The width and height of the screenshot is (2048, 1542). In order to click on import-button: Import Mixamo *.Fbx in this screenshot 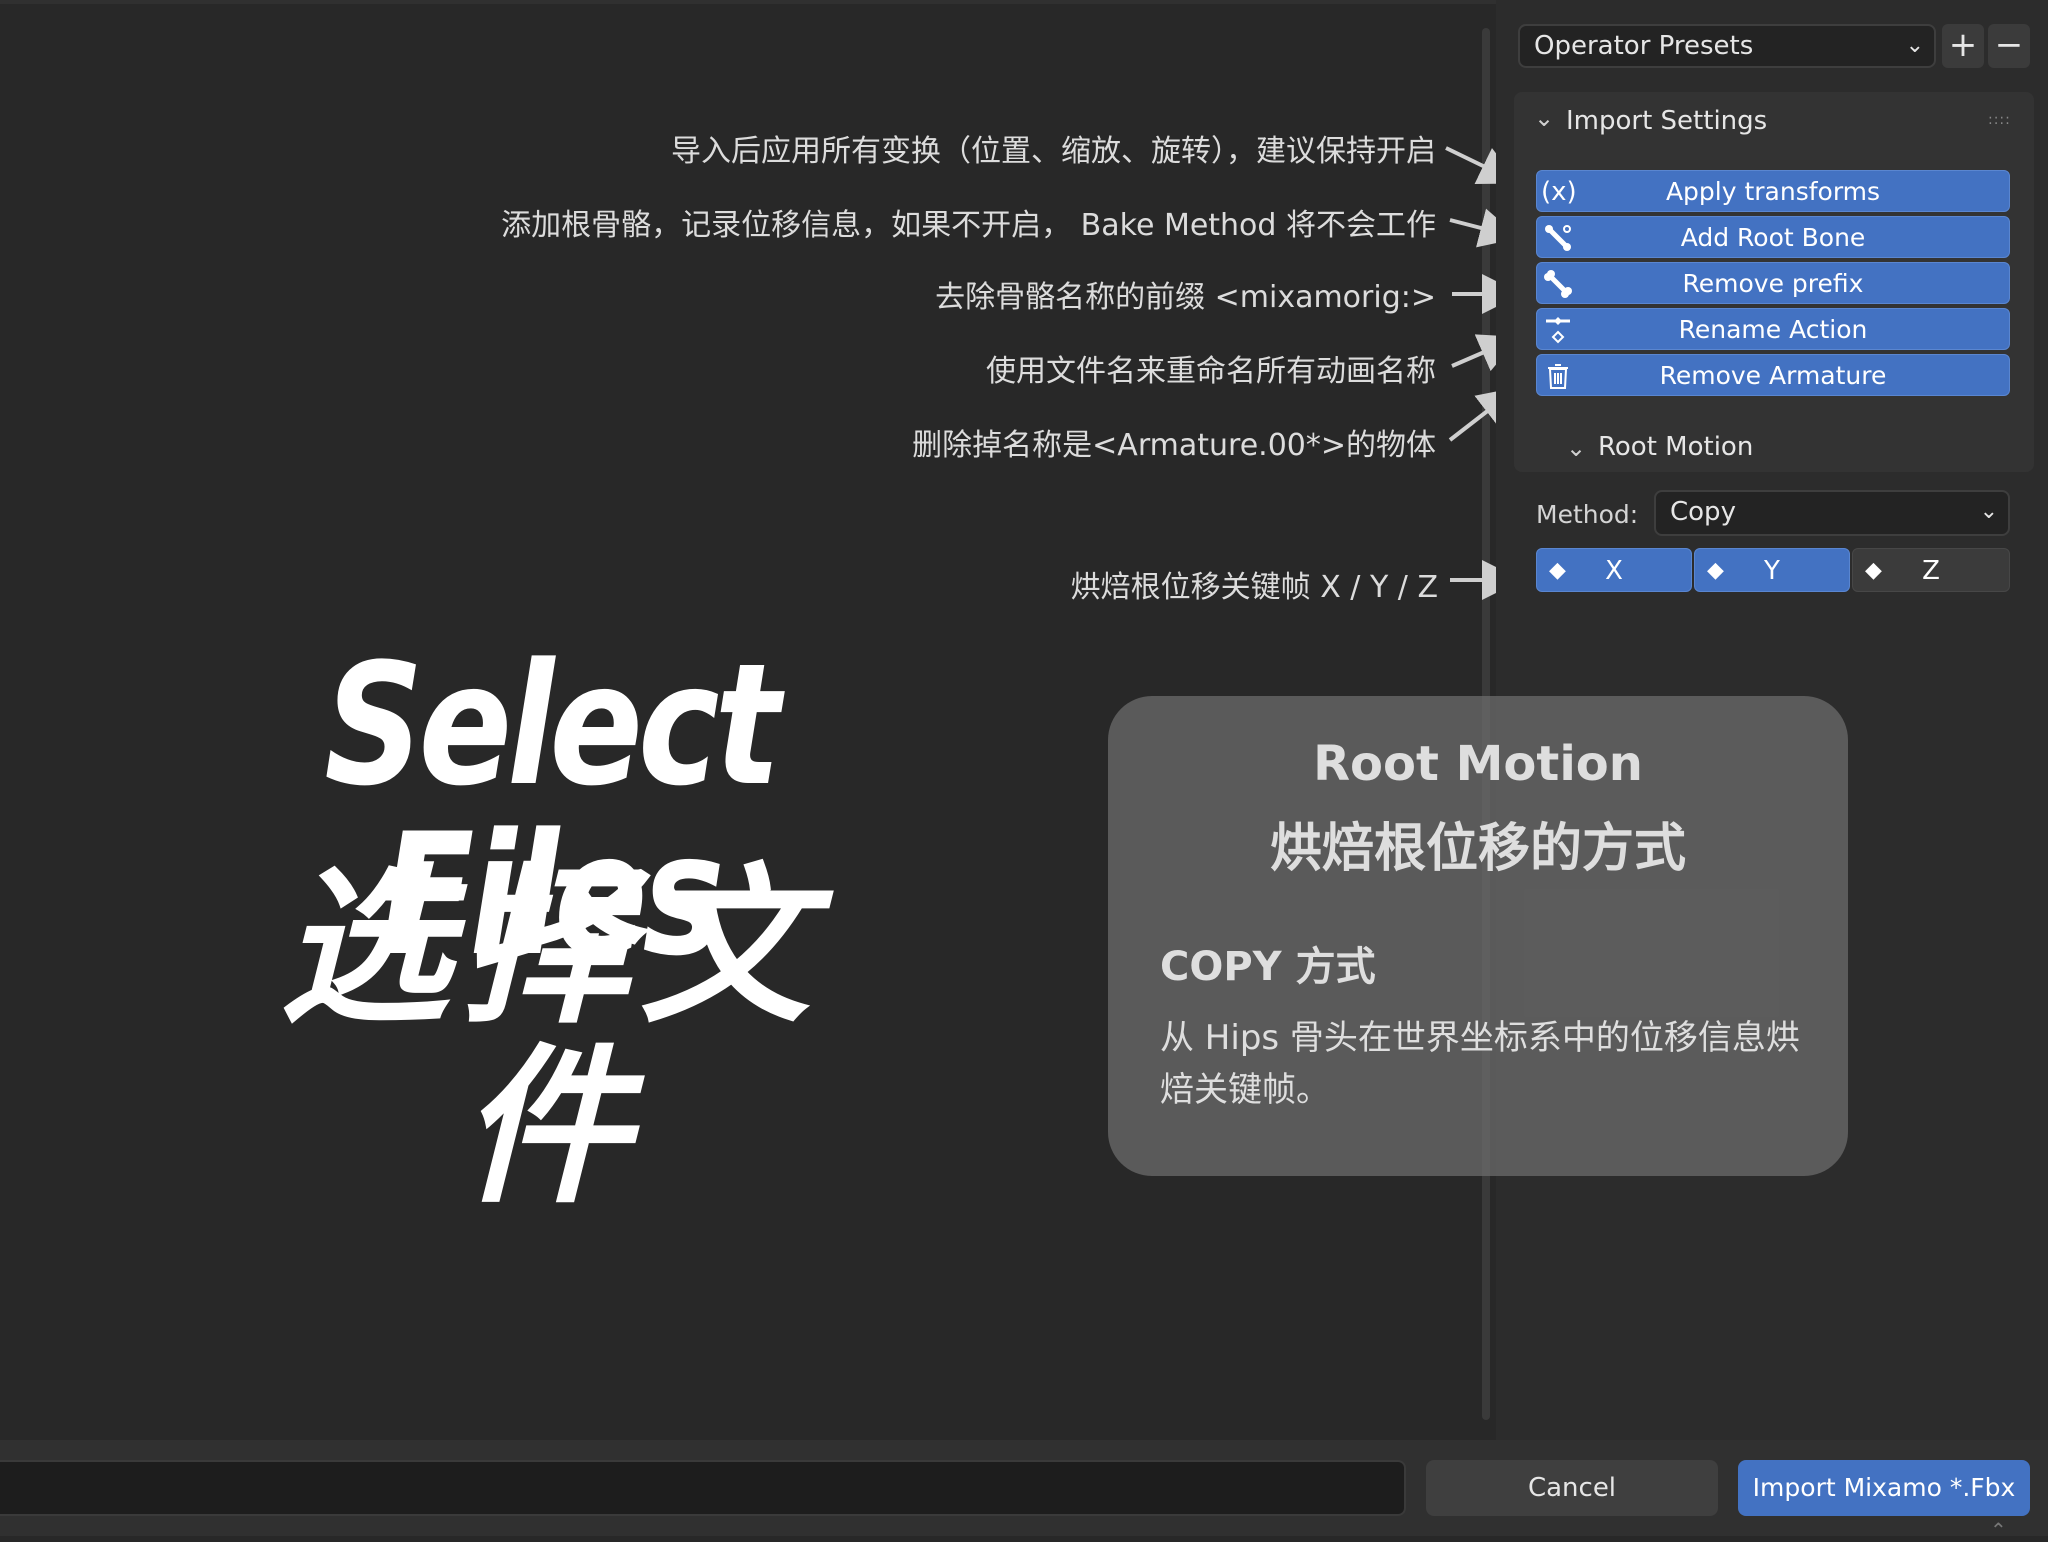, I will do `click(1884, 1488)`.